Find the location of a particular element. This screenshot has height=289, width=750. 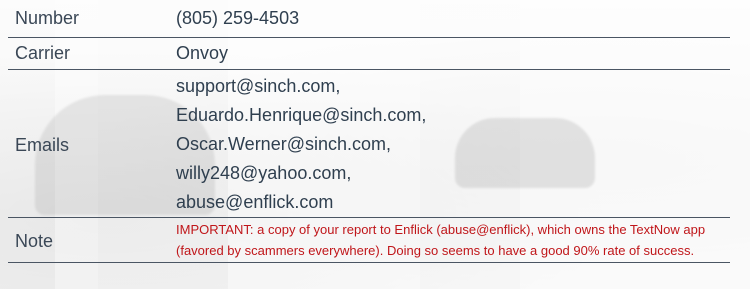

email-line-3: Oscar.Werner@sinch.com, is located at coordinates (283, 144).